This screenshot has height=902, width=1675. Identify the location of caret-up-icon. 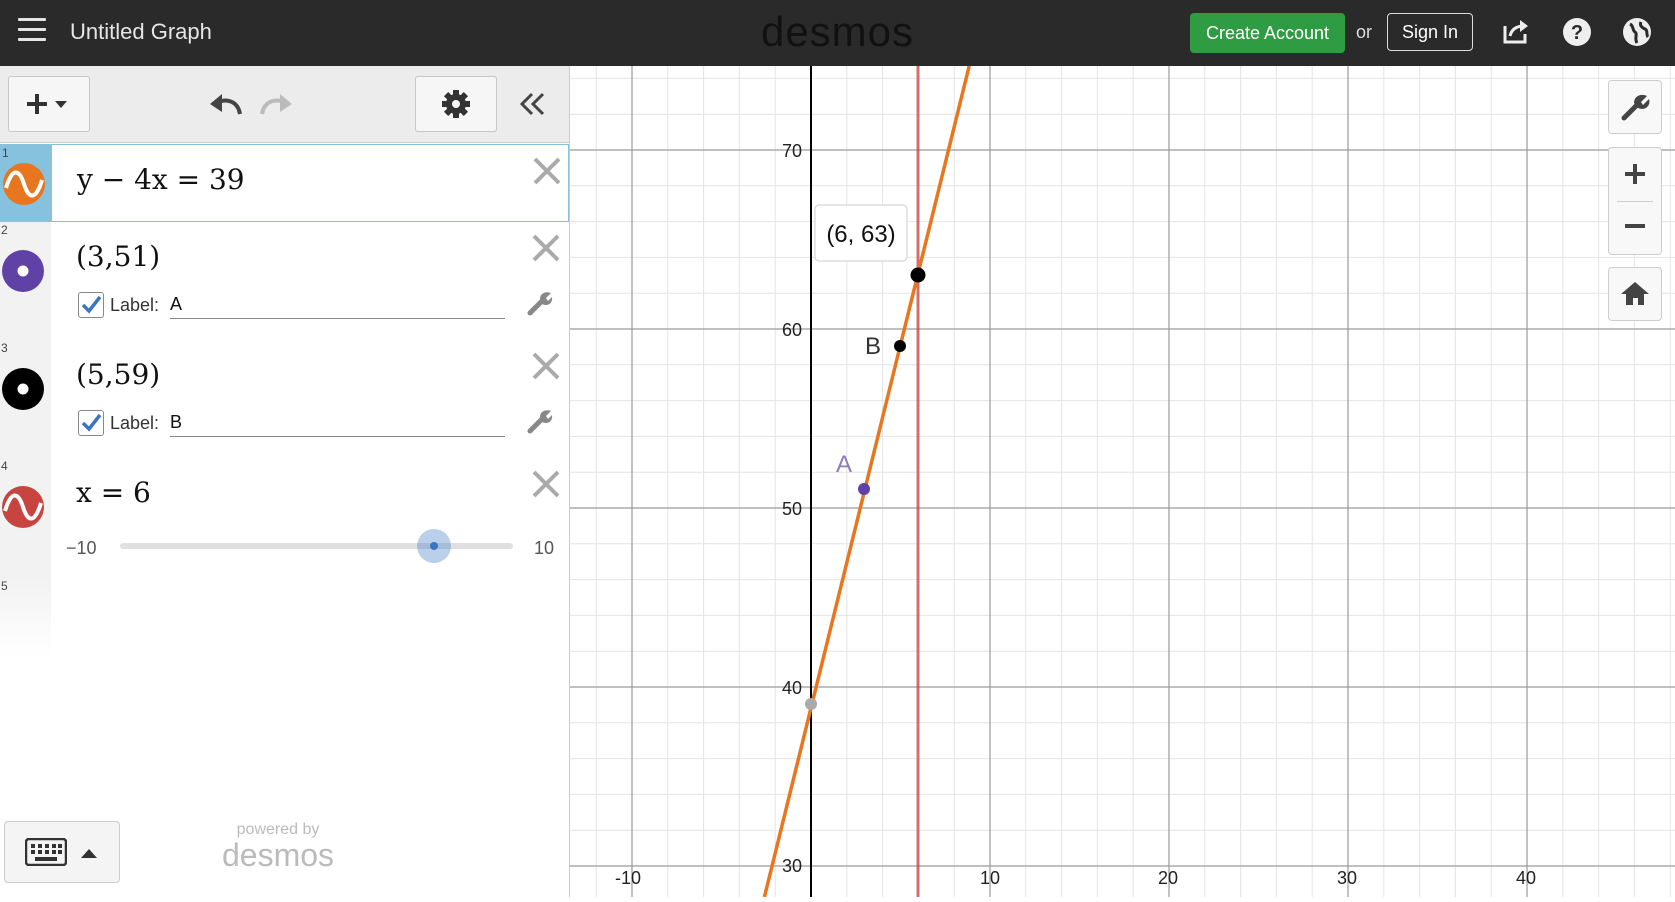
(89, 853).